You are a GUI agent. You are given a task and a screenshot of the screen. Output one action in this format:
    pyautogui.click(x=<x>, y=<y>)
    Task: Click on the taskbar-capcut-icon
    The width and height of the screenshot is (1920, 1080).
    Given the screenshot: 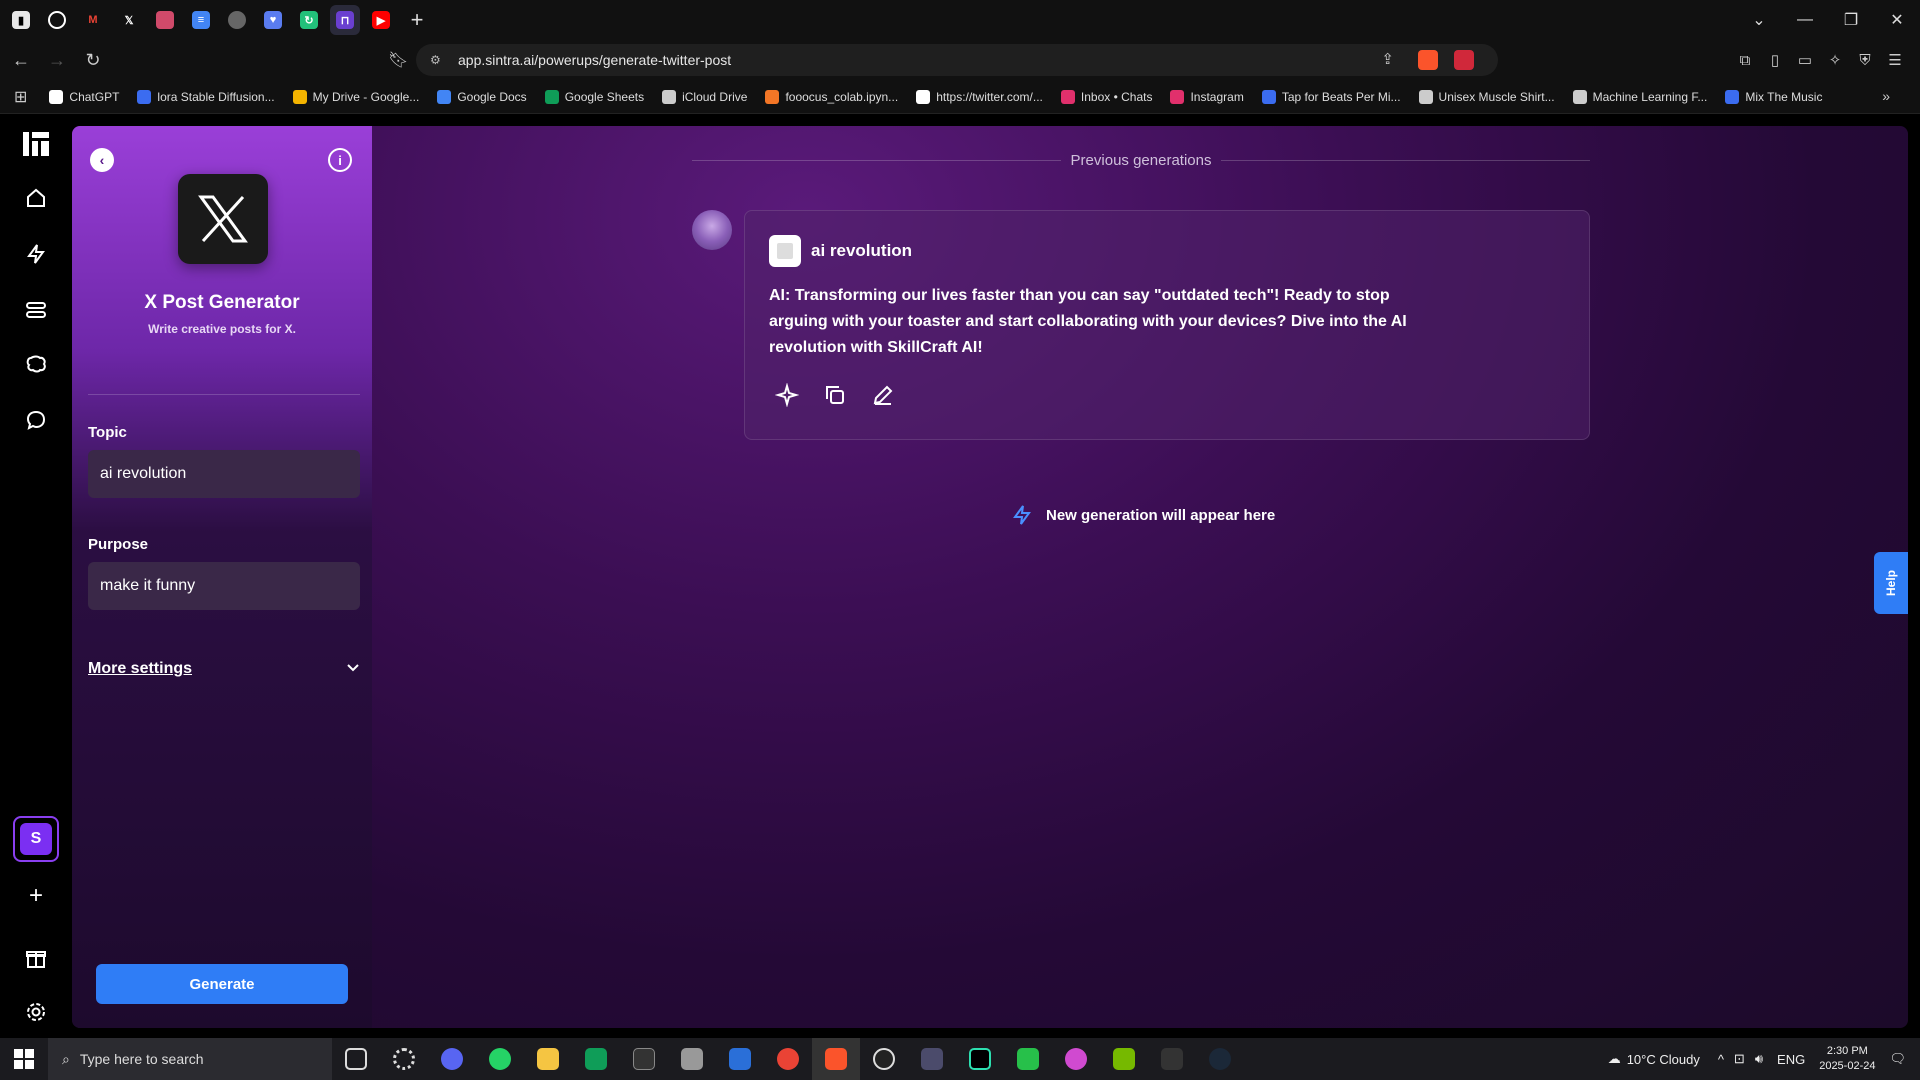 What is the action you would take?
    pyautogui.click(x=980, y=1059)
    